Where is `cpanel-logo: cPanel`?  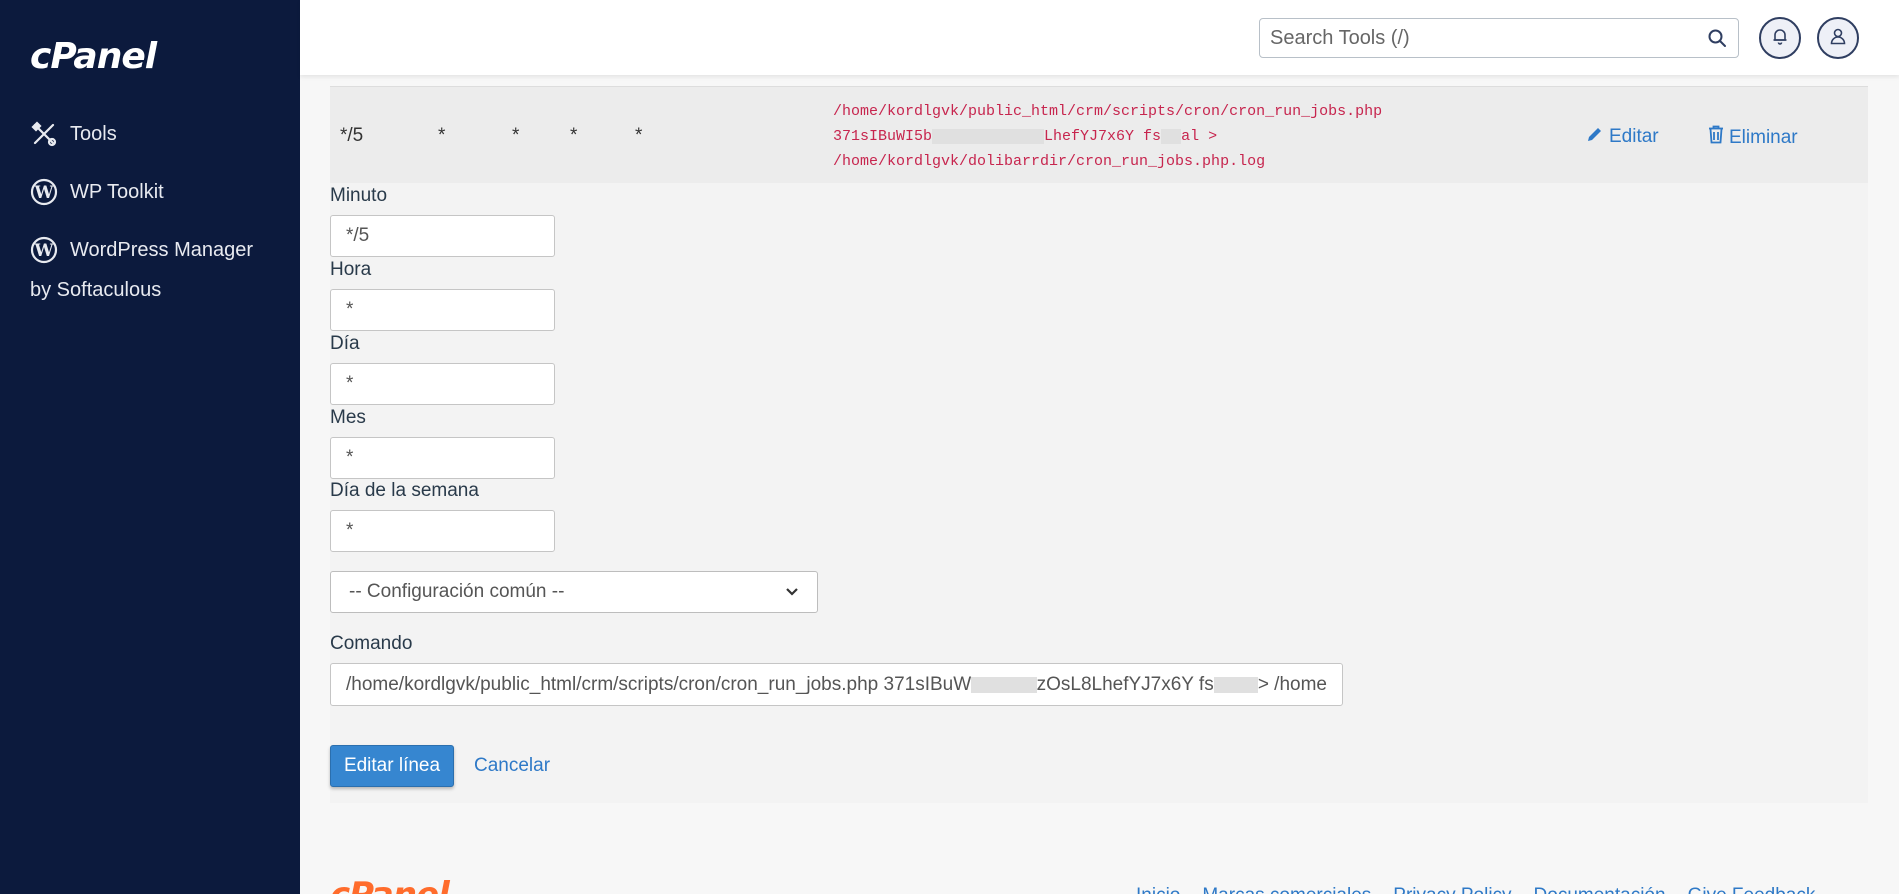
cpanel-logo: cPanel is located at coordinates (93, 56).